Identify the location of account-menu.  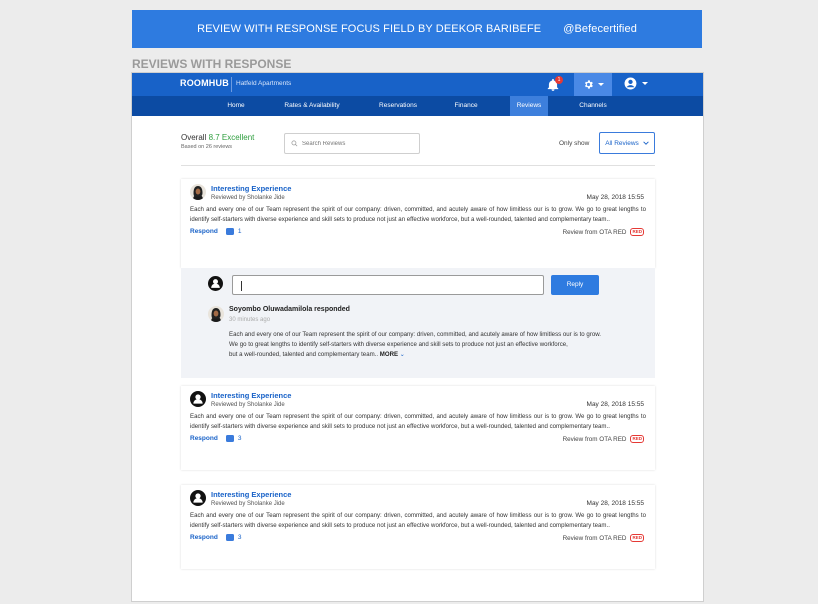
(636, 83).